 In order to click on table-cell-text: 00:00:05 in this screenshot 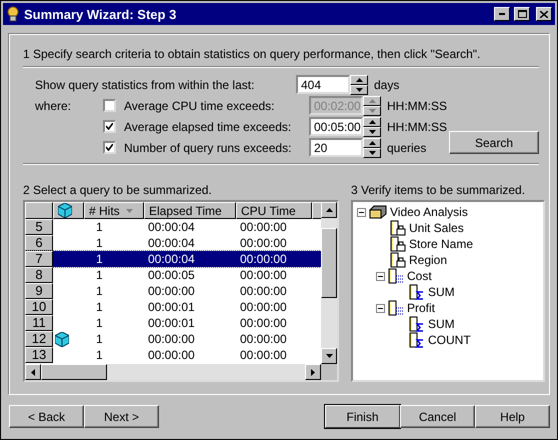, I will do `click(171, 275)`.